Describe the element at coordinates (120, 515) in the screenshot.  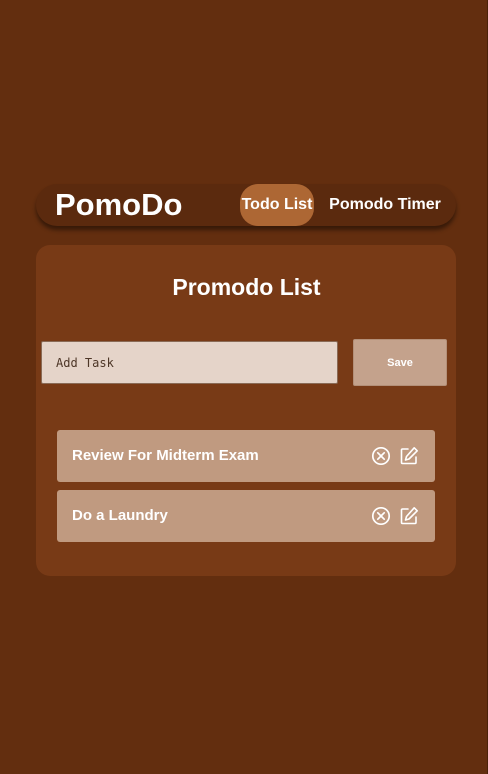
I see `task-text: Do a Laundry` at that location.